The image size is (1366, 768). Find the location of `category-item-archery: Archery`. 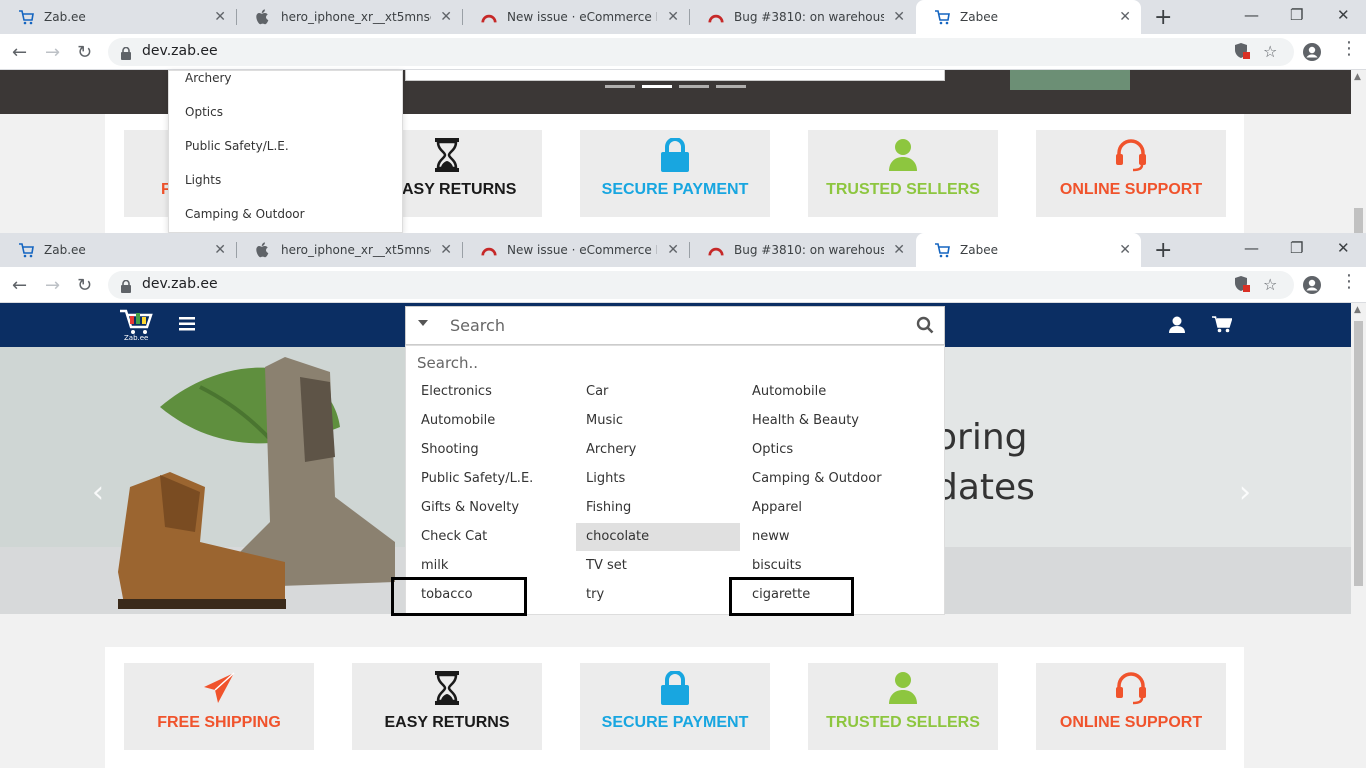

category-item-archery: Archery is located at coordinates (658, 450).